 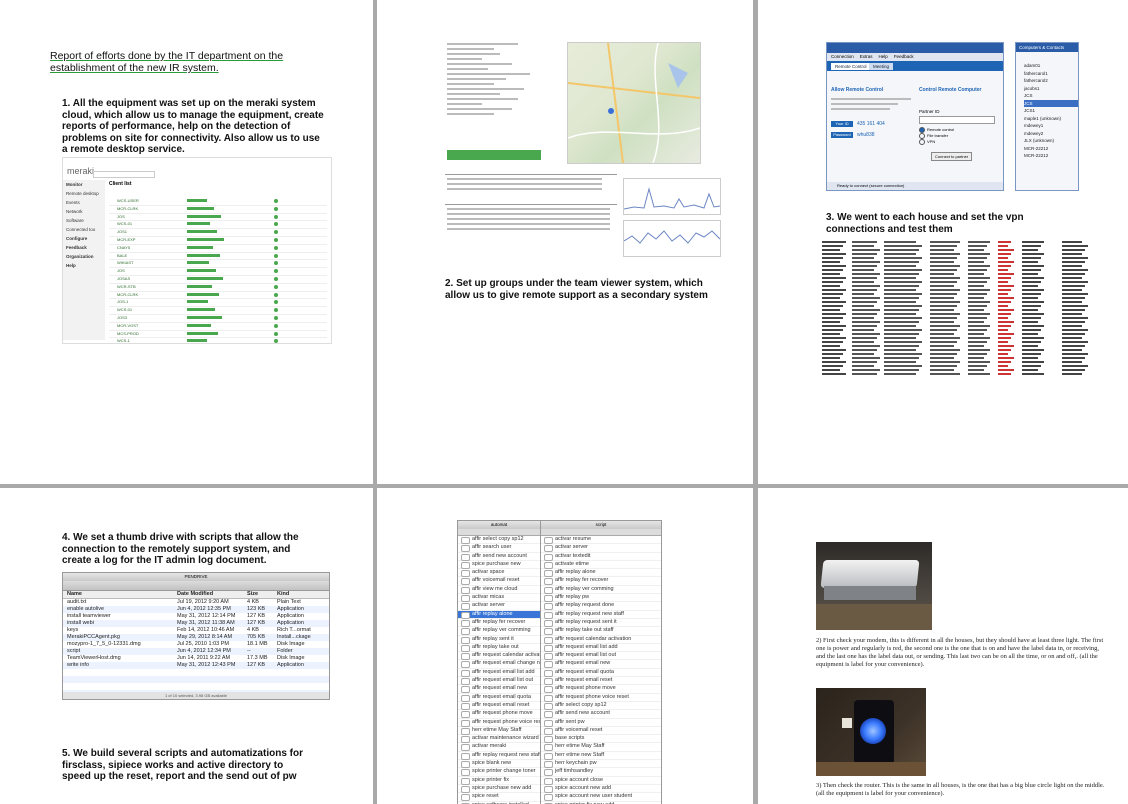 I want to click on connect-button: Connect to partner, so click(x=952, y=156).